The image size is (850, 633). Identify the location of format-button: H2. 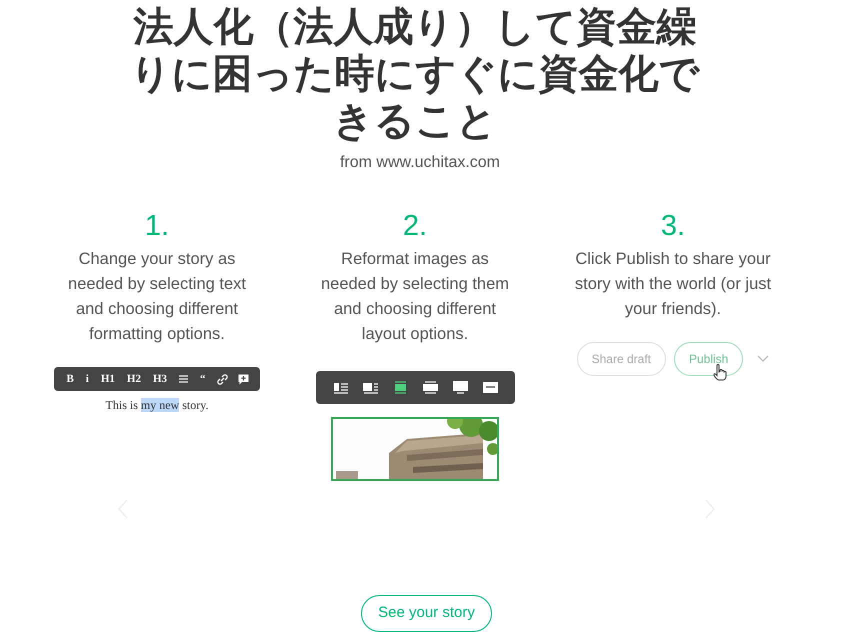
(133, 379).